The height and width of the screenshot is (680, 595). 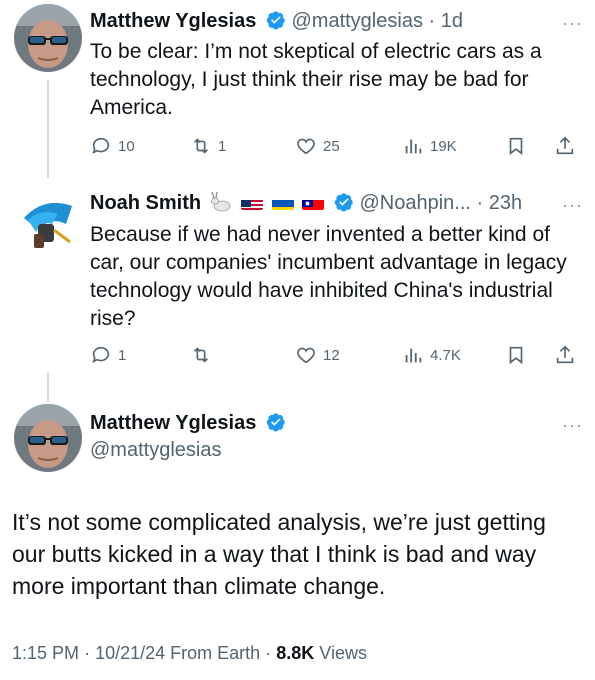 I want to click on reply-button: 10, so click(x=112, y=146).